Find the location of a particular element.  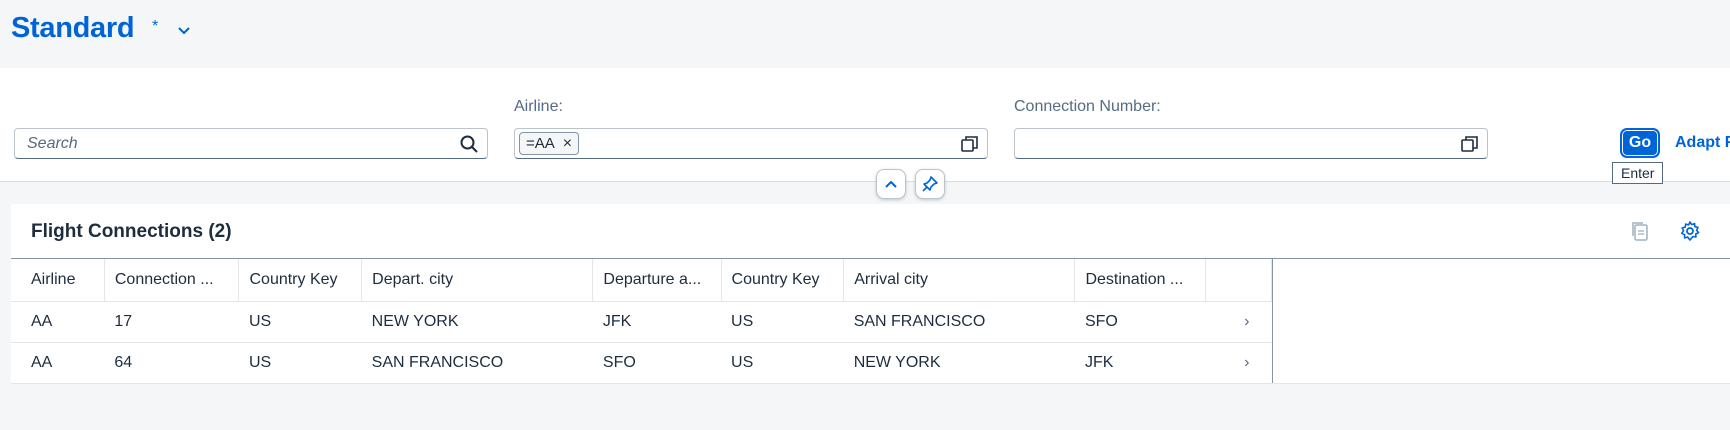

airline-field: =AA × is located at coordinates (751, 143).